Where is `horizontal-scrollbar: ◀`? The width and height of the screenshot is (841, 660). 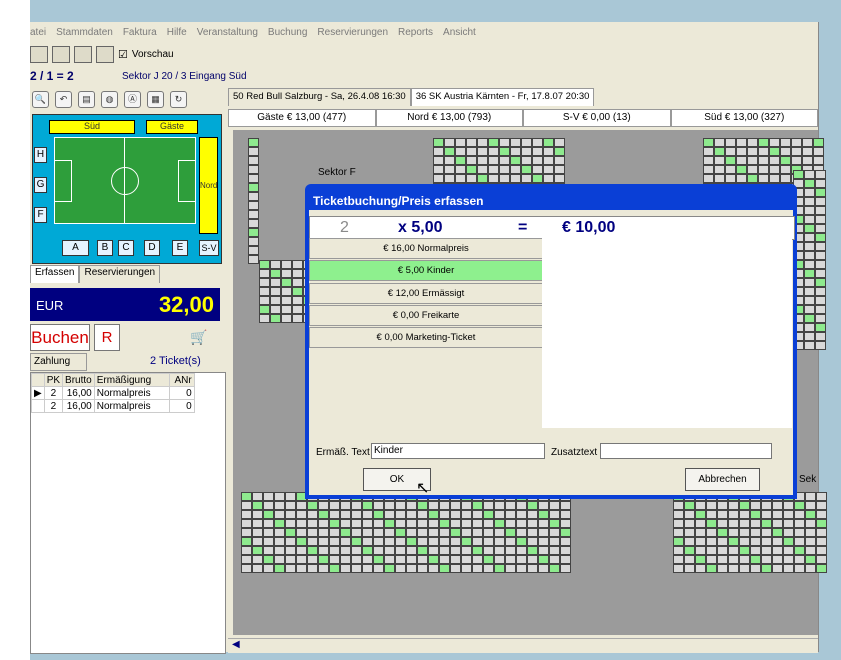
horizontal-scrollbar: ◀ is located at coordinates (523, 645).